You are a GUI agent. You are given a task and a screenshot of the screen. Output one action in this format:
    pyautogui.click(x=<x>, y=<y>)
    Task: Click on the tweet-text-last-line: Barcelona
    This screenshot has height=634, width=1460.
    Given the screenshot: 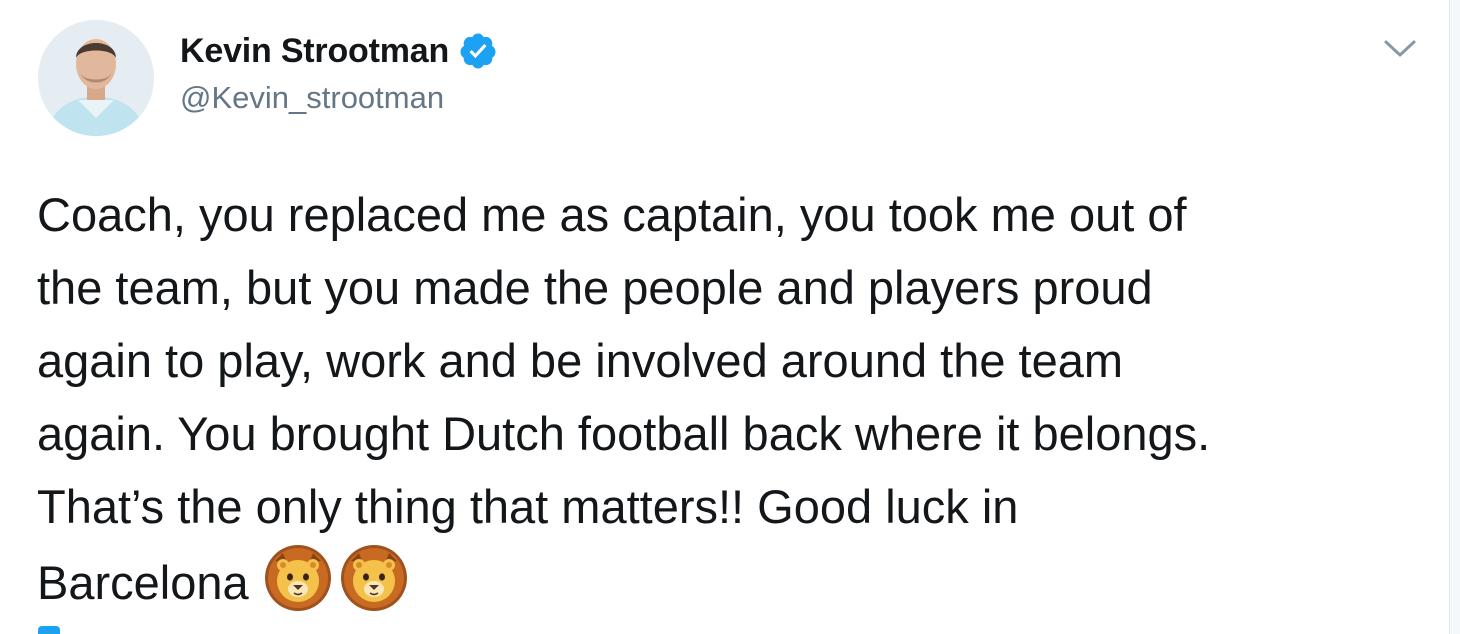 What is the action you would take?
    pyautogui.click(x=737, y=581)
    